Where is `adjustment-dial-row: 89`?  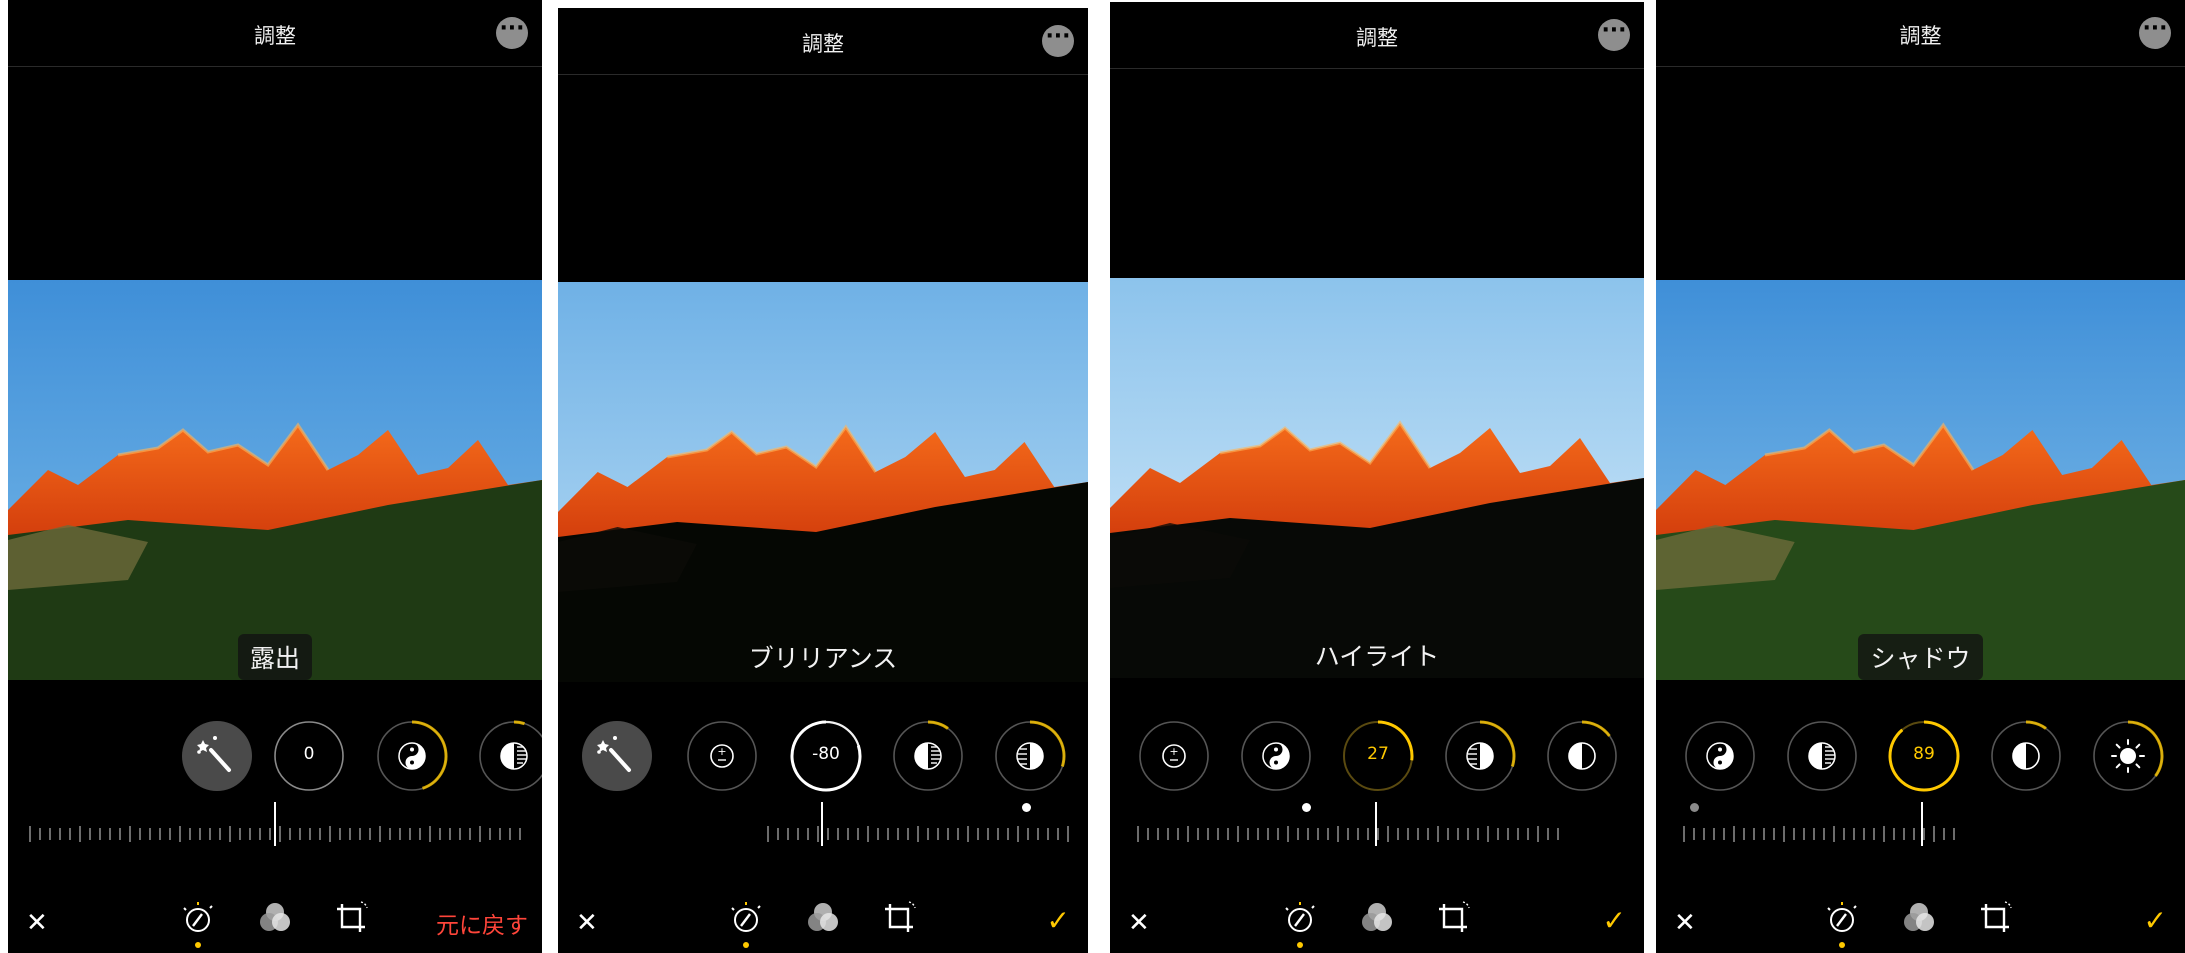 adjustment-dial-row: 89 is located at coordinates (1920, 757).